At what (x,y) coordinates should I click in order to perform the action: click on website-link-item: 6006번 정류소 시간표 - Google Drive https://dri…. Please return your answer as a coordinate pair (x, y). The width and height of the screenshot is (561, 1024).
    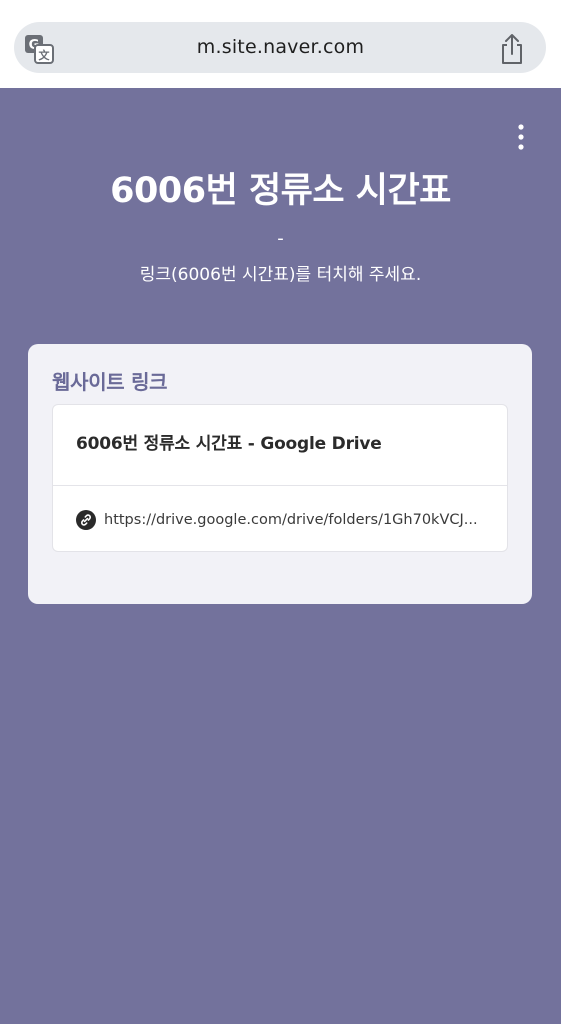
    Looking at the image, I should click on (280, 478).